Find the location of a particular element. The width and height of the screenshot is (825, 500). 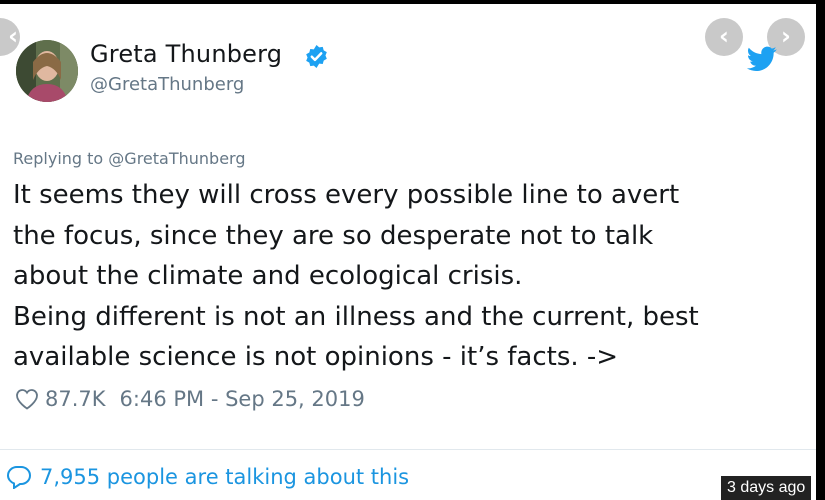

user-handle: @GretaThunberg is located at coordinates (167, 84).